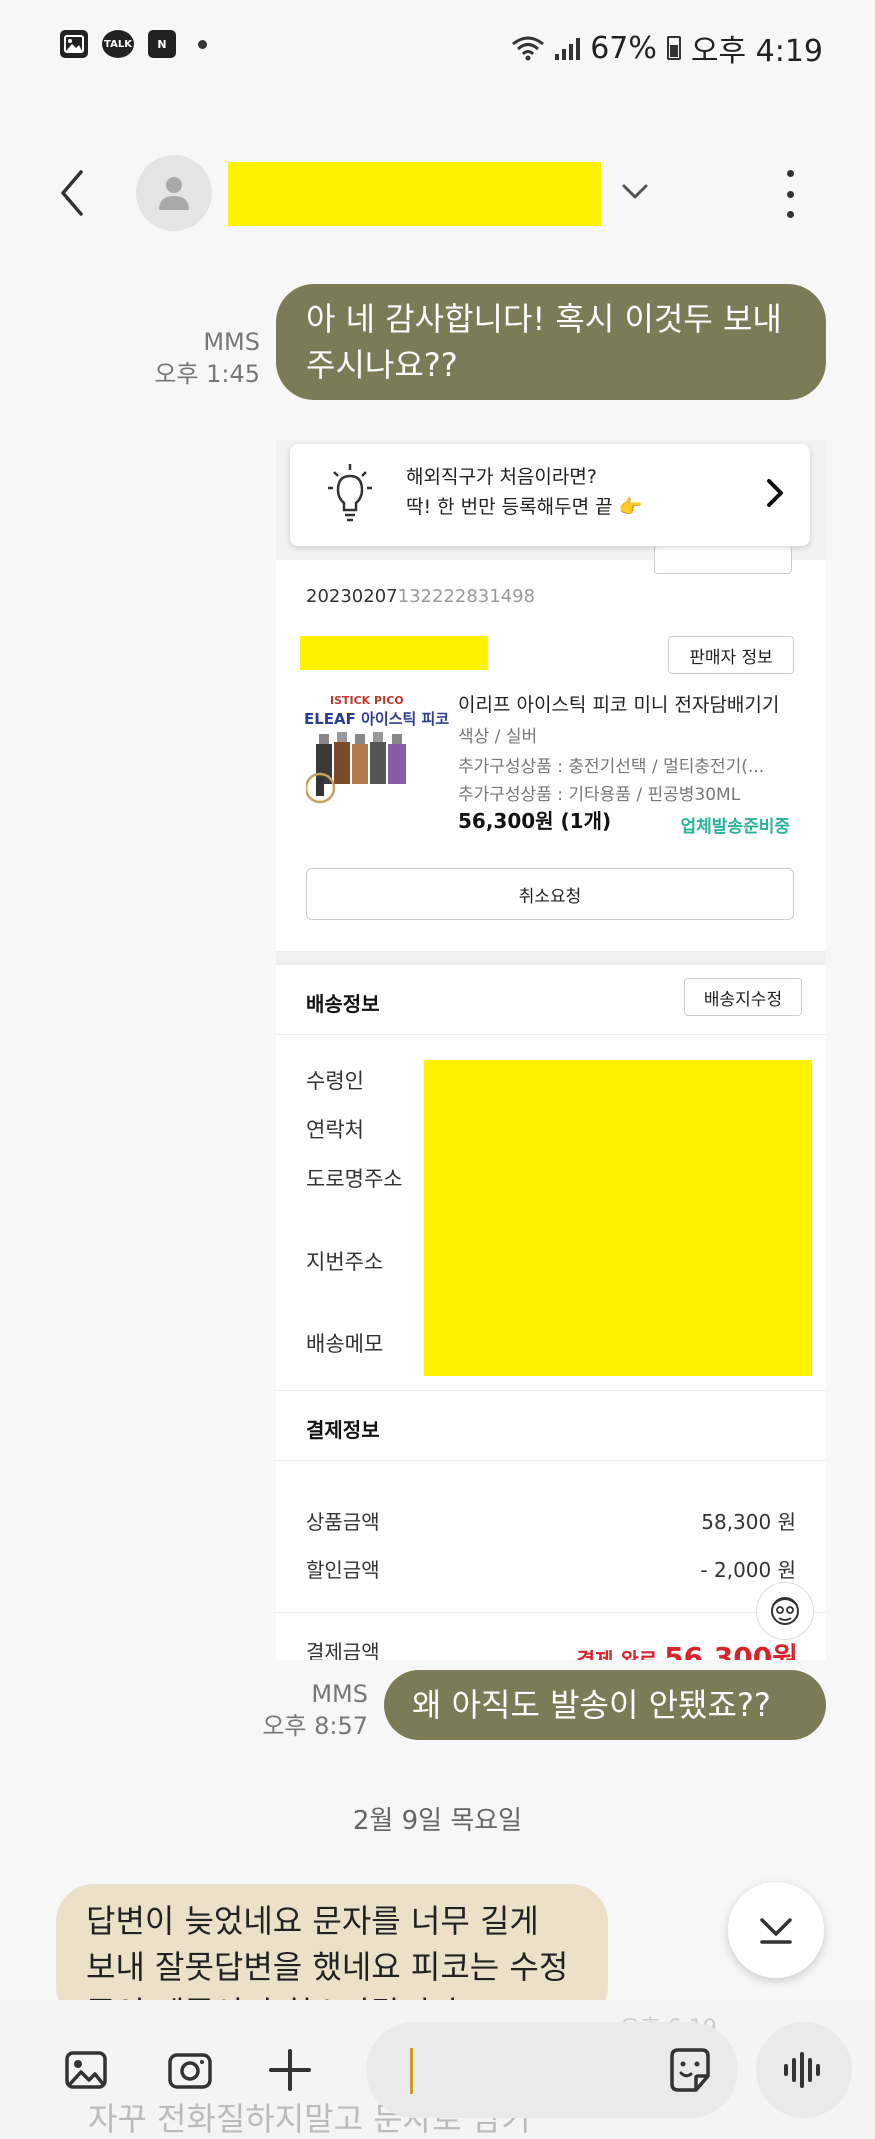 This screenshot has width=875, height=2139. Describe the element at coordinates (690, 2070) in the screenshot. I see `sticker-icon` at that location.